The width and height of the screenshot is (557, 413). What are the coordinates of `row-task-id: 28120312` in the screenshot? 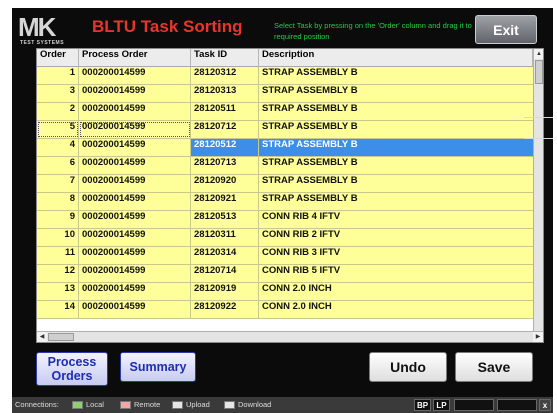 It's located at (225, 75).